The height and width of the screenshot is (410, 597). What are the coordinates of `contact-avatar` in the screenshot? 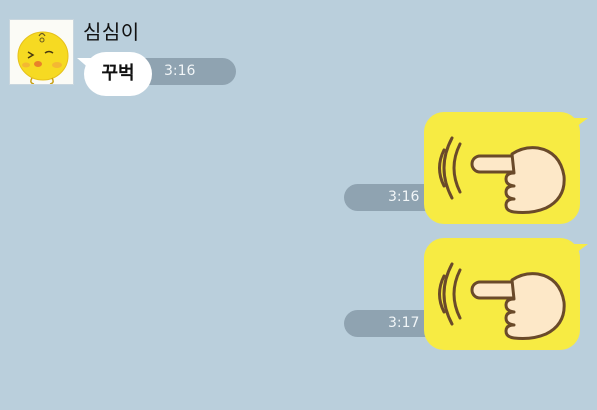 It's located at (41, 52).